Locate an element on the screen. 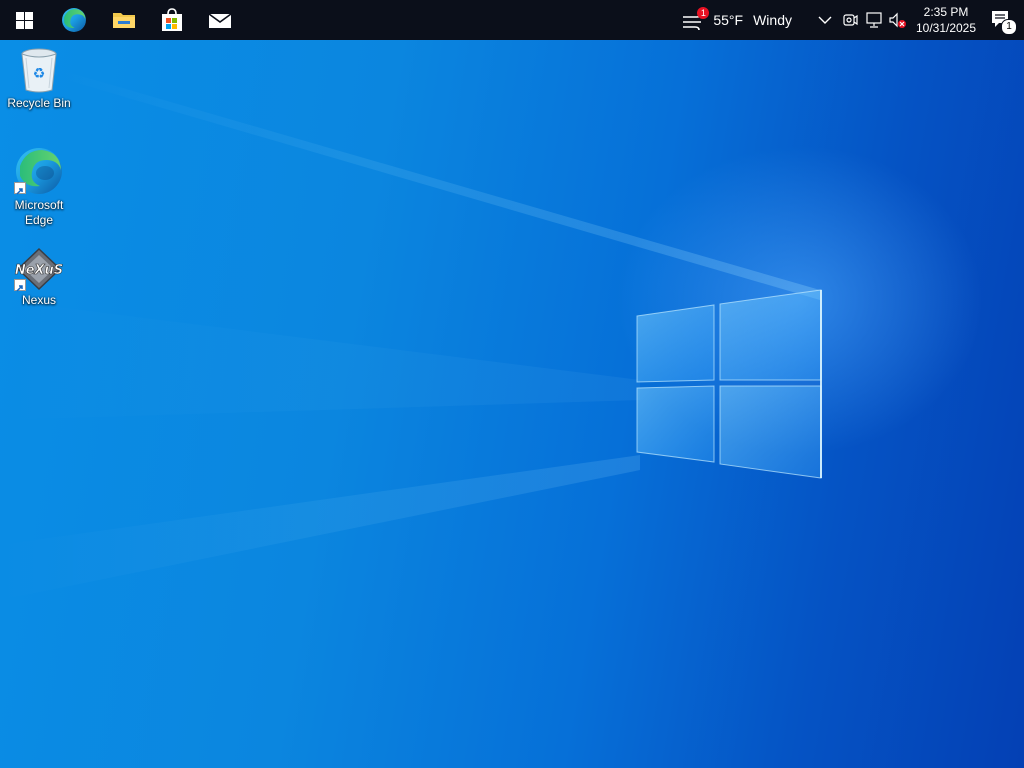  clock-date: 10/31/2025 is located at coordinates (946, 28).